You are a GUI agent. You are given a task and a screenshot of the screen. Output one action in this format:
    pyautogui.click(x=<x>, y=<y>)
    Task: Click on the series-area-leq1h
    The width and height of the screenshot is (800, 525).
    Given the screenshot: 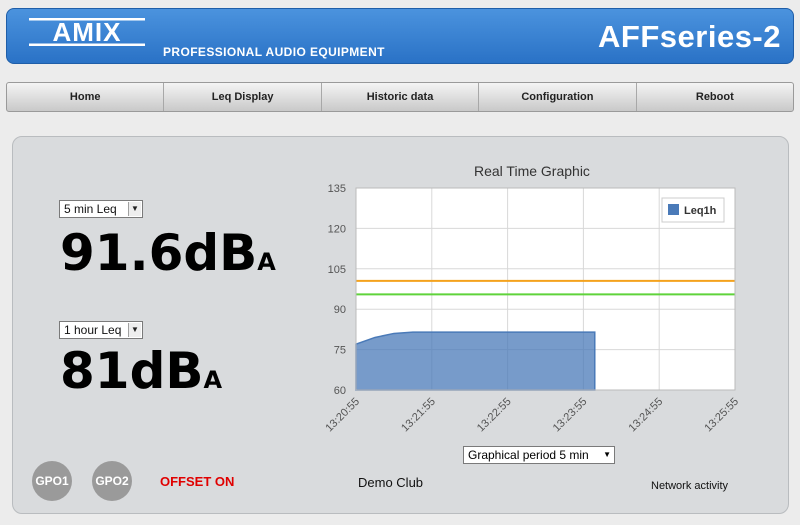 What is the action you would take?
    pyautogui.click(x=475, y=361)
    